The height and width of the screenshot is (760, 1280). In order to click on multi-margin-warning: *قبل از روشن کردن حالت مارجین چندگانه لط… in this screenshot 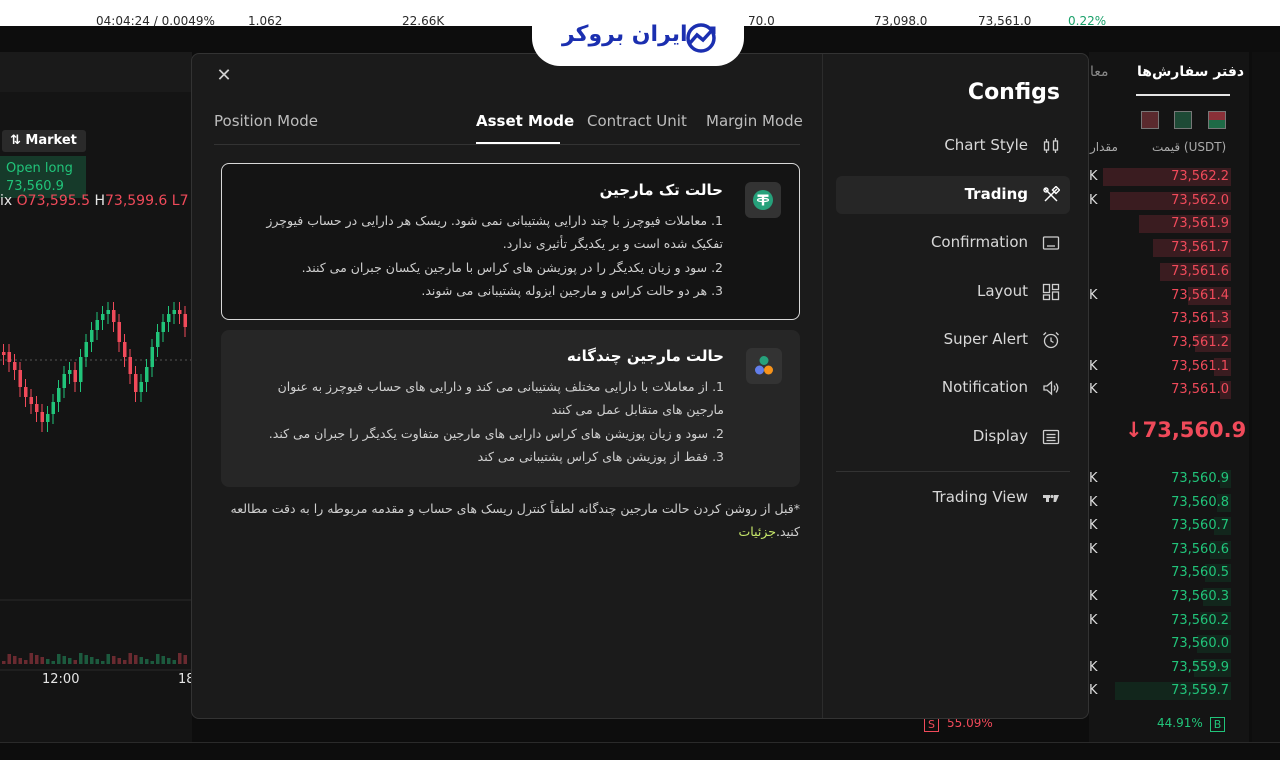, I will do `click(515, 520)`.